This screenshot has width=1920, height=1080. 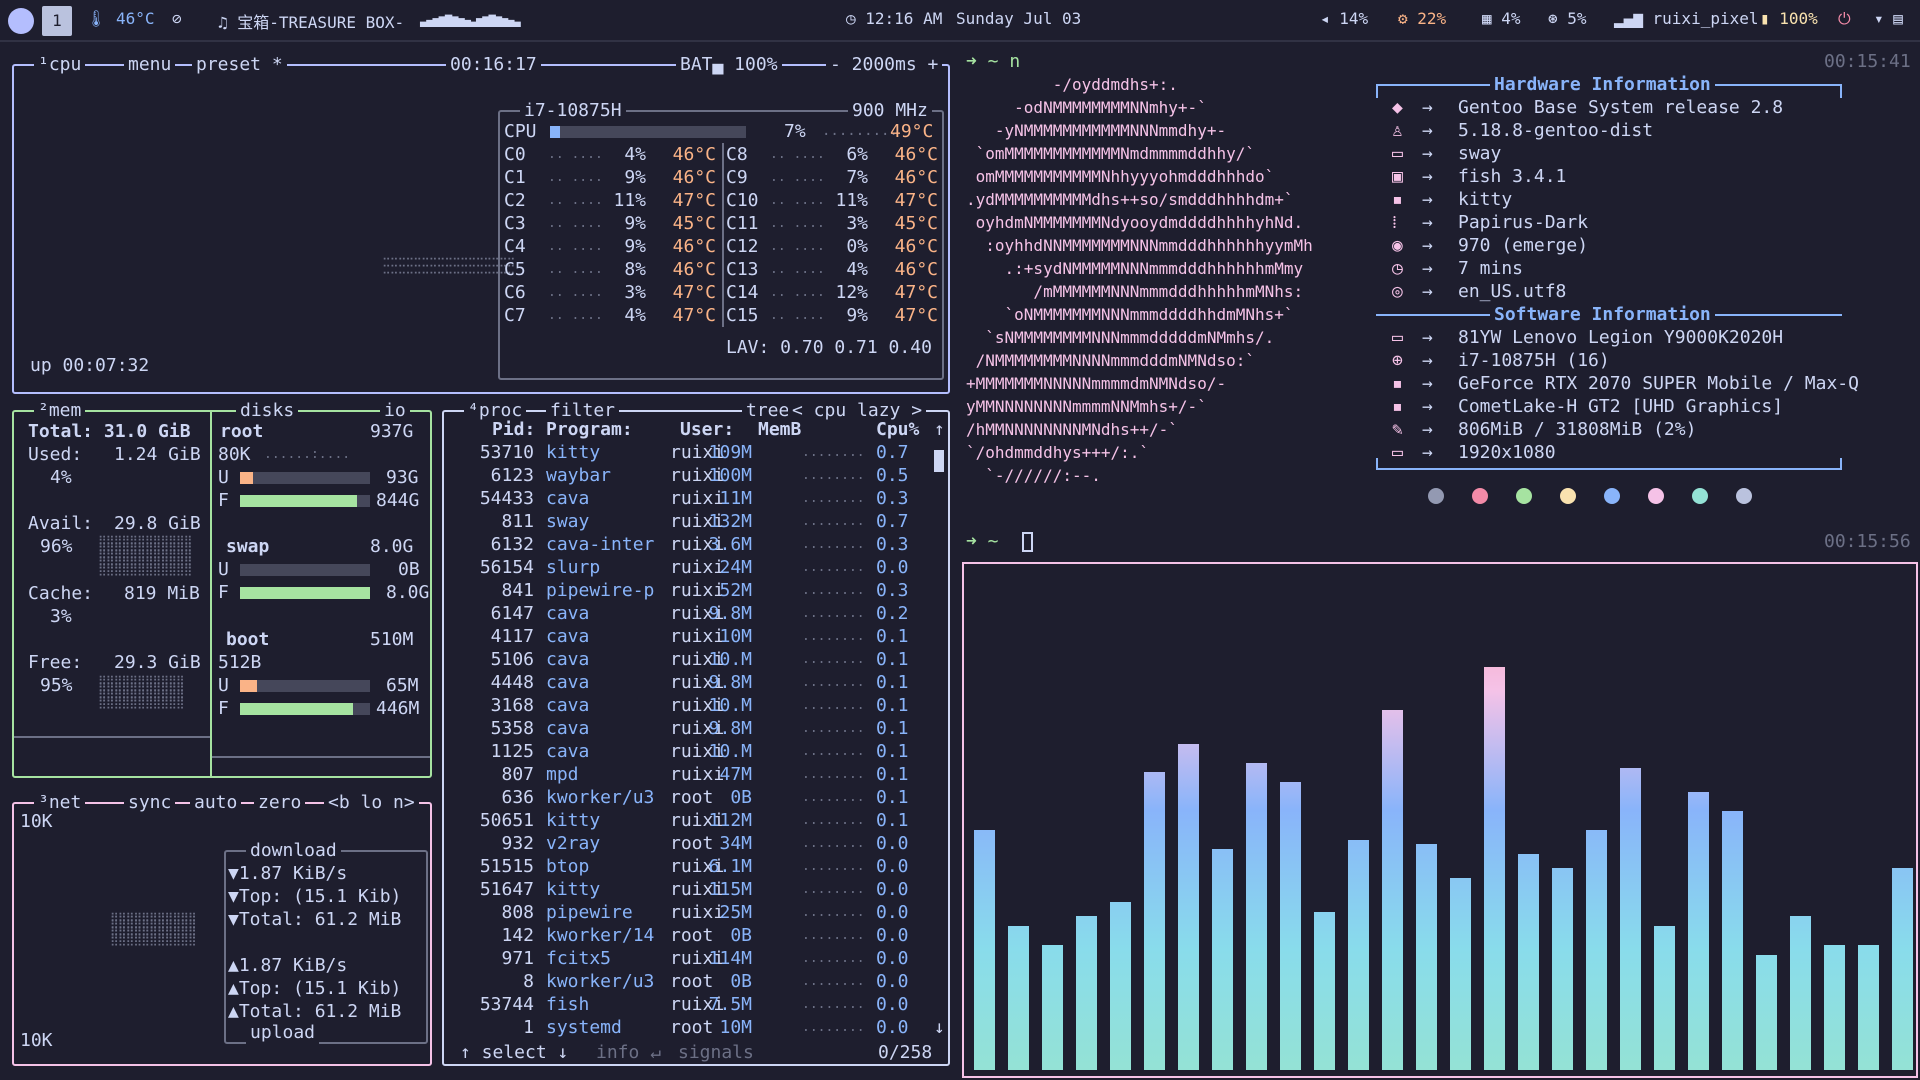 What do you see at coordinates (1397, 153) in the screenshot?
I see `window-icon: ▭` at bounding box center [1397, 153].